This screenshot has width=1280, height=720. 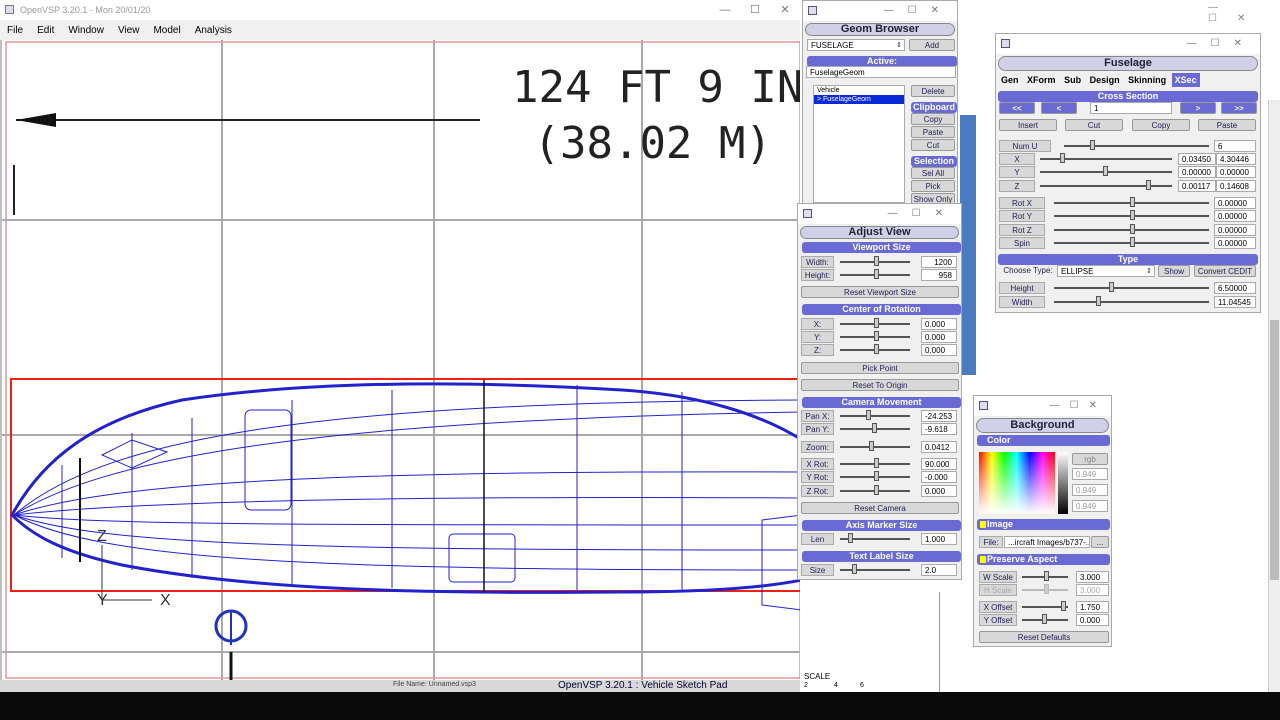 What do you see at coordinates (1132, 202) in the screenshot?
I see `rot-x-thumb` at bounding box center [1132, 202].